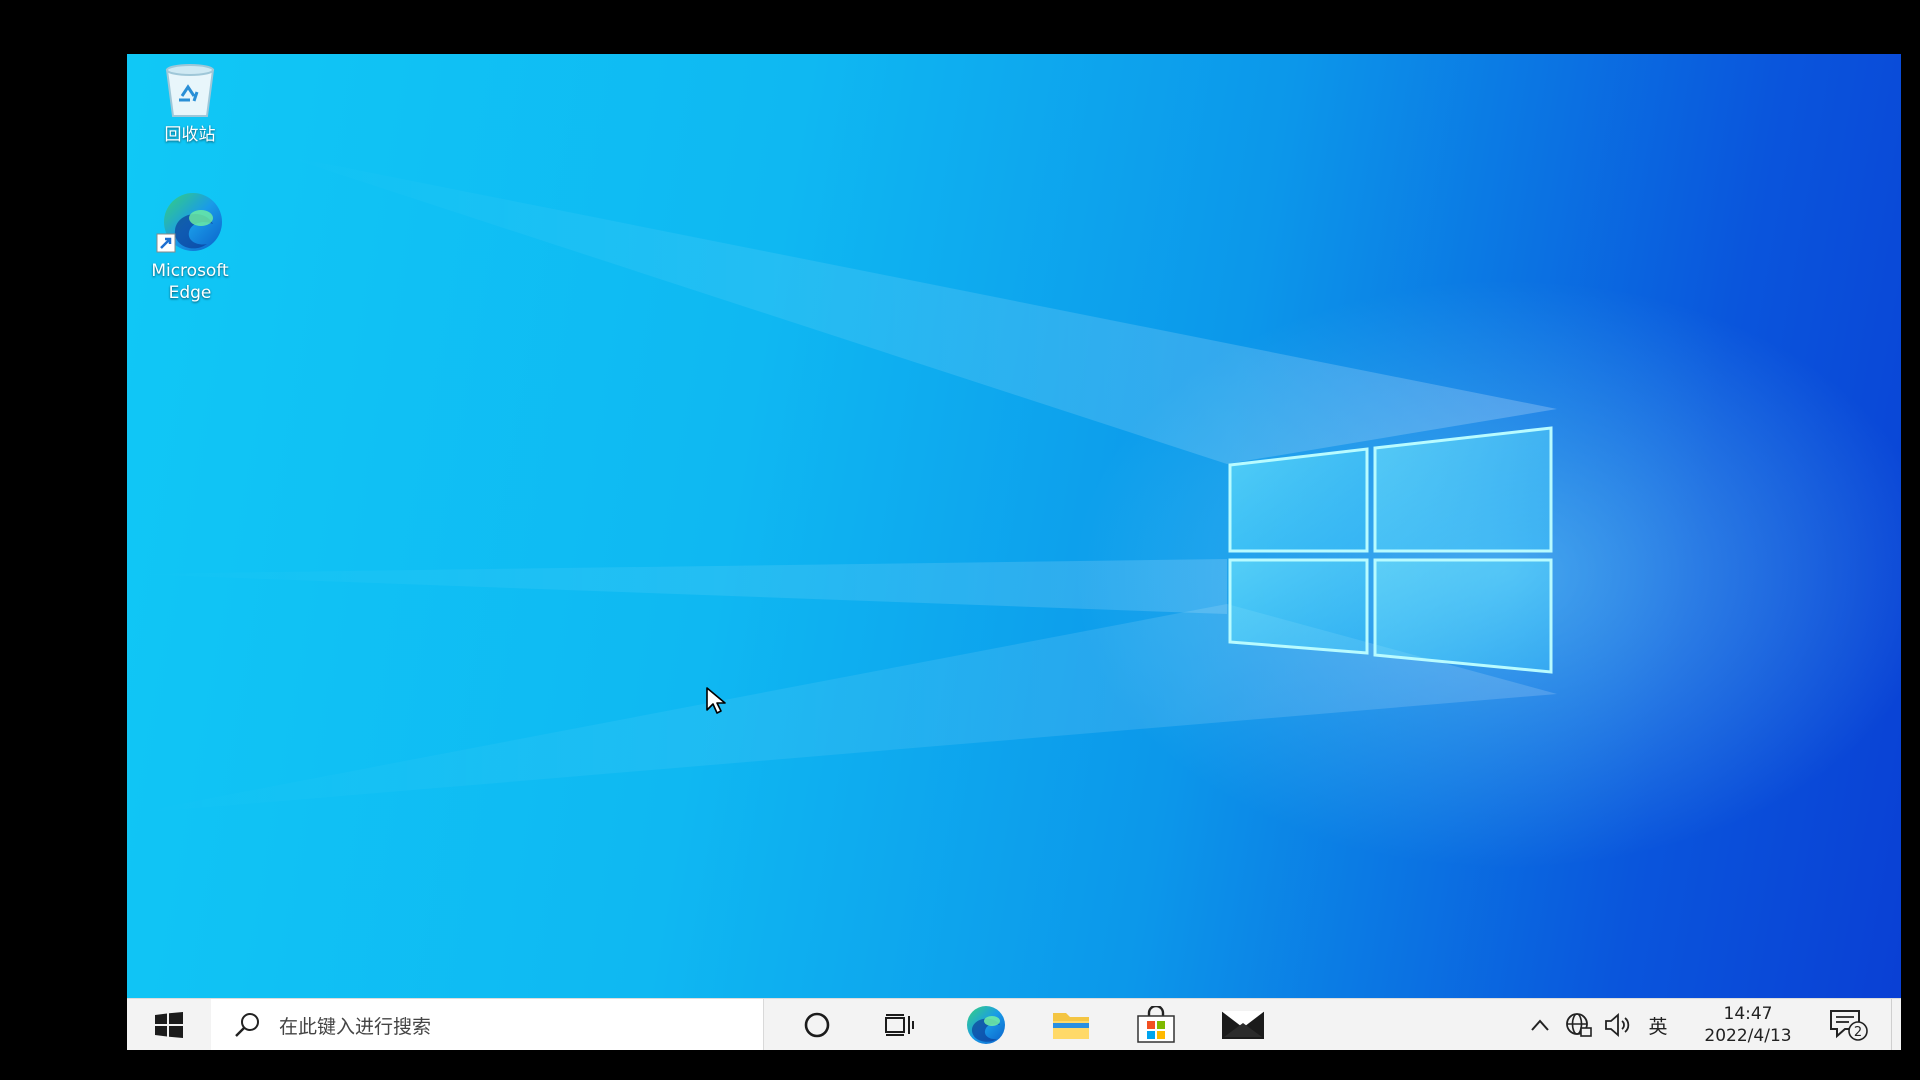 Image resolution: width=1920 pixels, height=1080 pixels. I want to click on notification-count: 2, so click(1858, 1032).